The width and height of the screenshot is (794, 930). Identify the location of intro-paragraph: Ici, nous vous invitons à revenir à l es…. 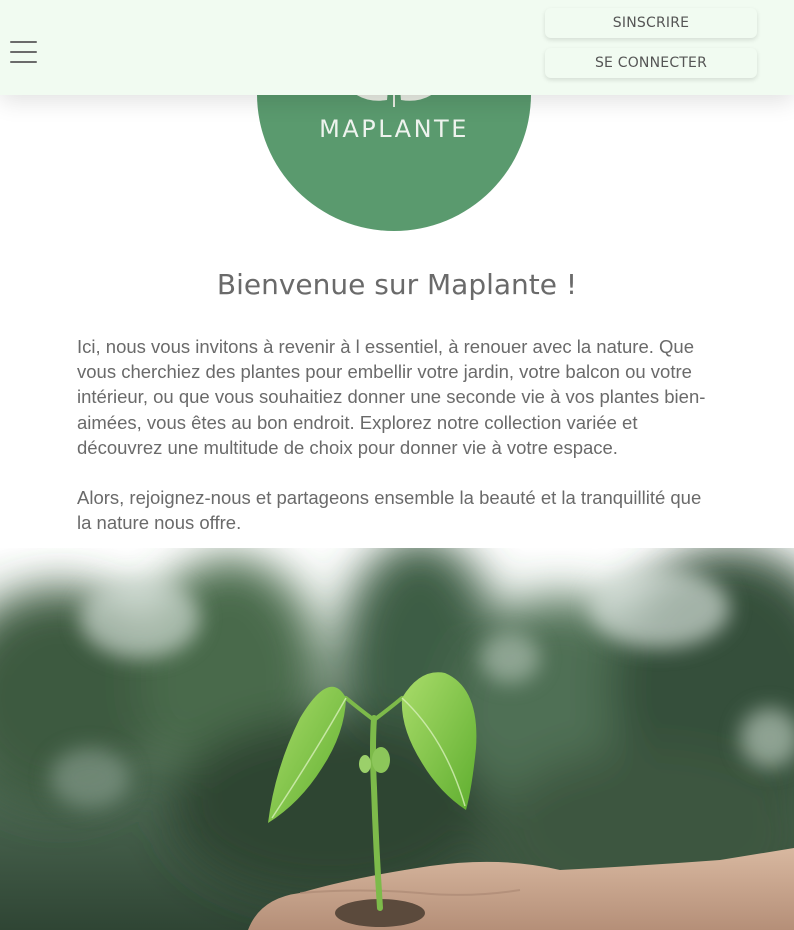
(391, 397).